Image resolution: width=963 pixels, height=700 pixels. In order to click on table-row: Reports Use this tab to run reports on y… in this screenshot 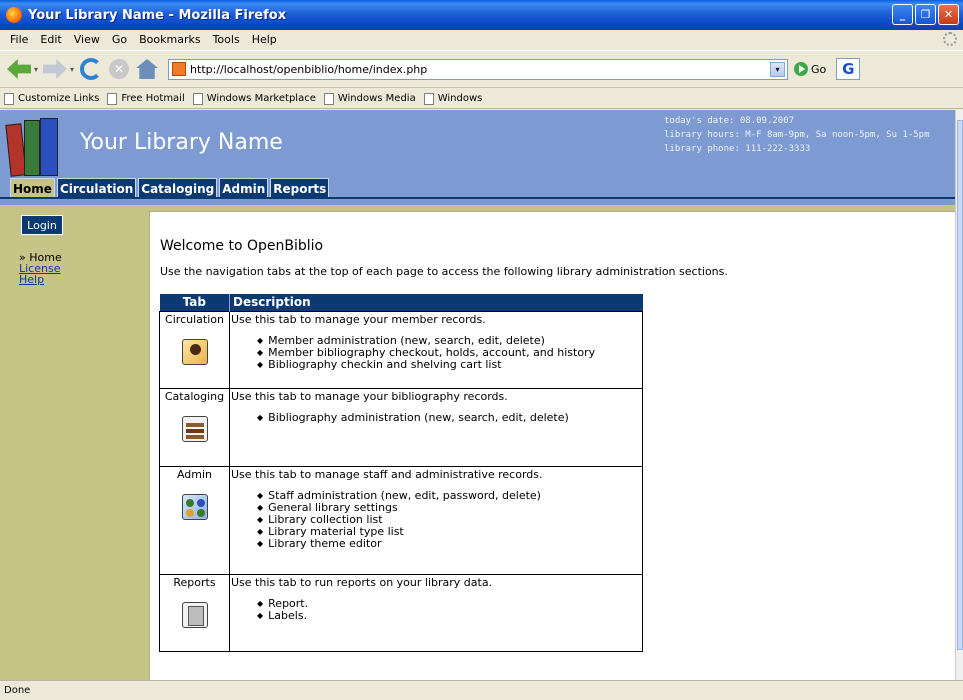, I will do `click(401, 612)`.